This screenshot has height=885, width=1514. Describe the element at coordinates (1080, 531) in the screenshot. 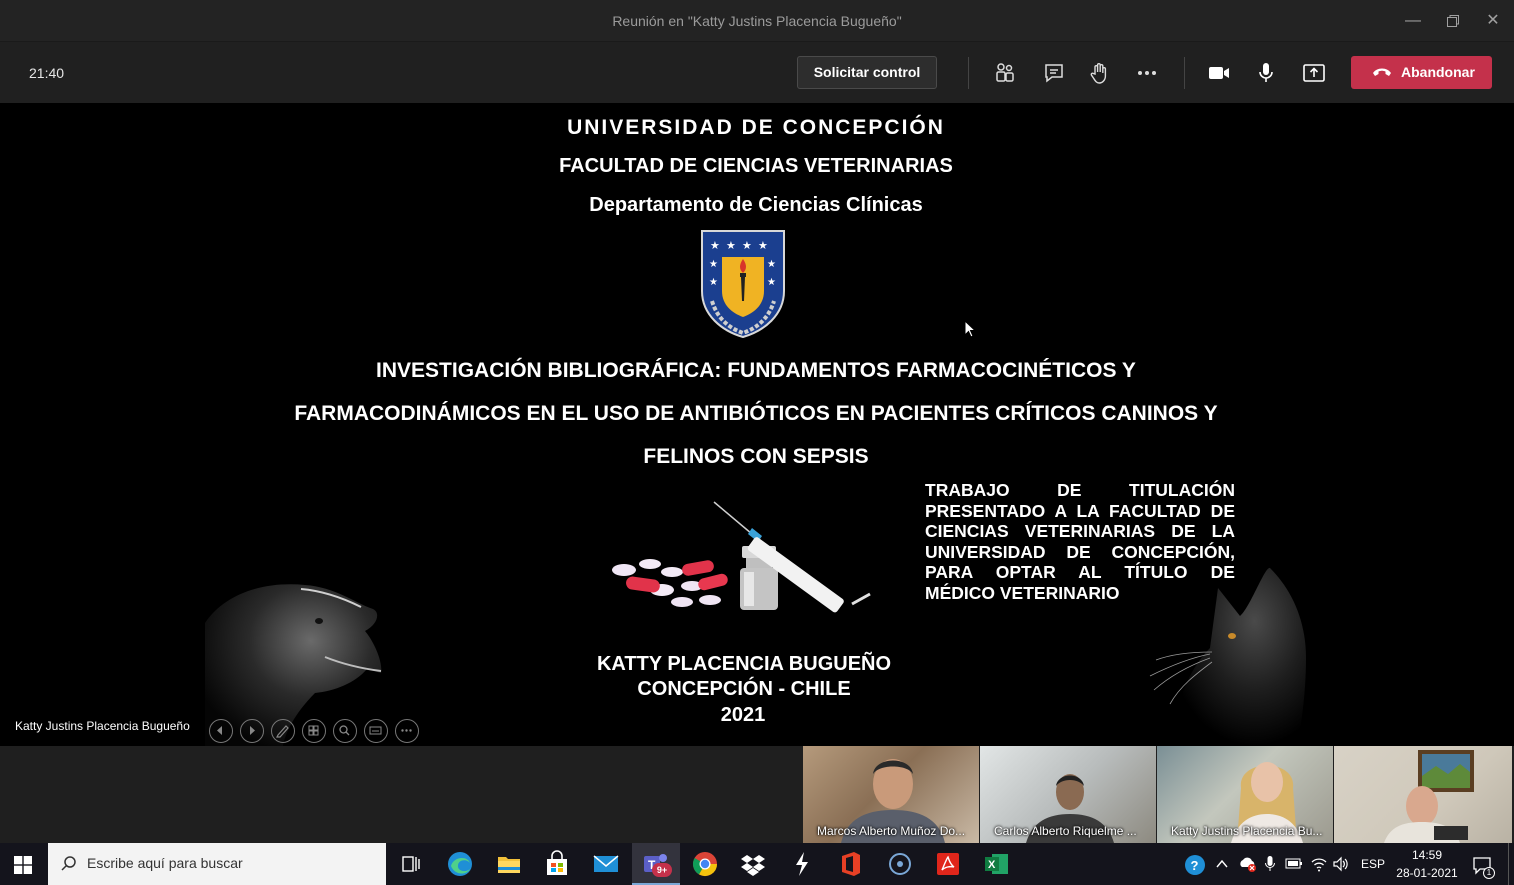

I see `thesis-line: CIENCIAS VETERINARIAS DE LA` at that location.